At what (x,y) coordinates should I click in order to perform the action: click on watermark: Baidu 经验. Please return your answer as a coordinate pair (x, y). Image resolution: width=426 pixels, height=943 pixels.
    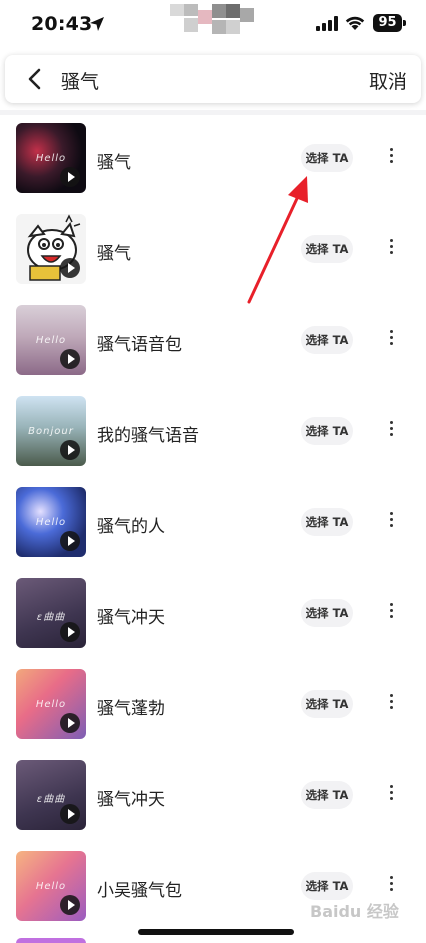
    Looking at the image, I should click on (354, 911).